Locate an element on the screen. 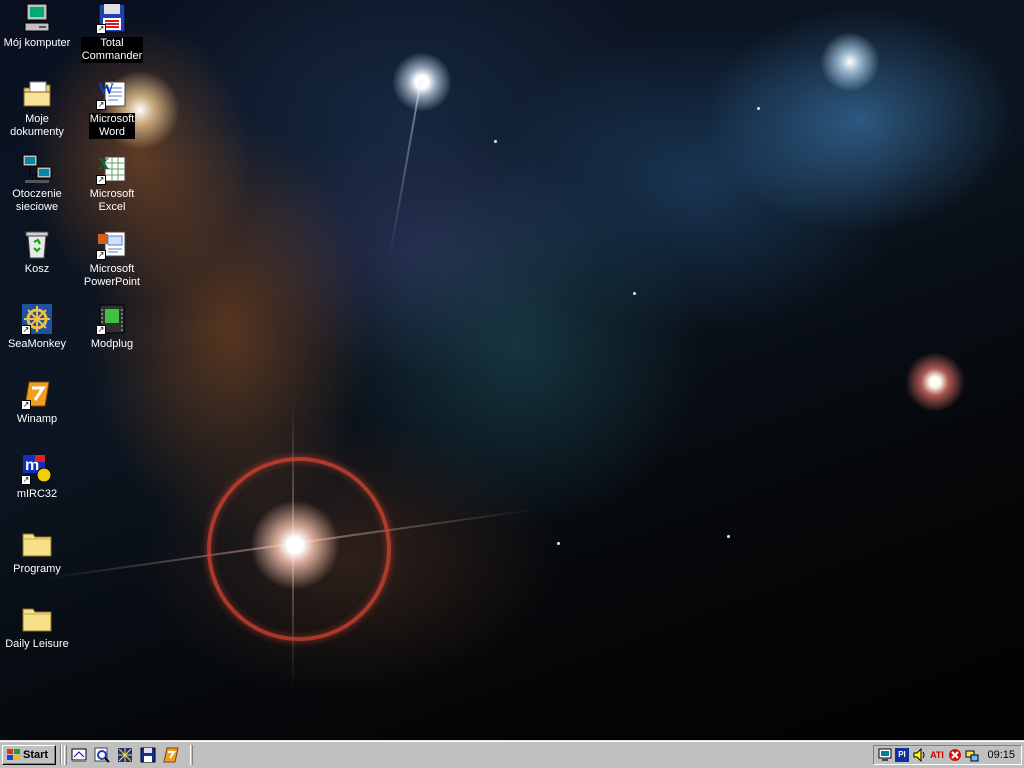  desktop-icon-my-computer: Mój komputer is located at coordinates (37, 26).